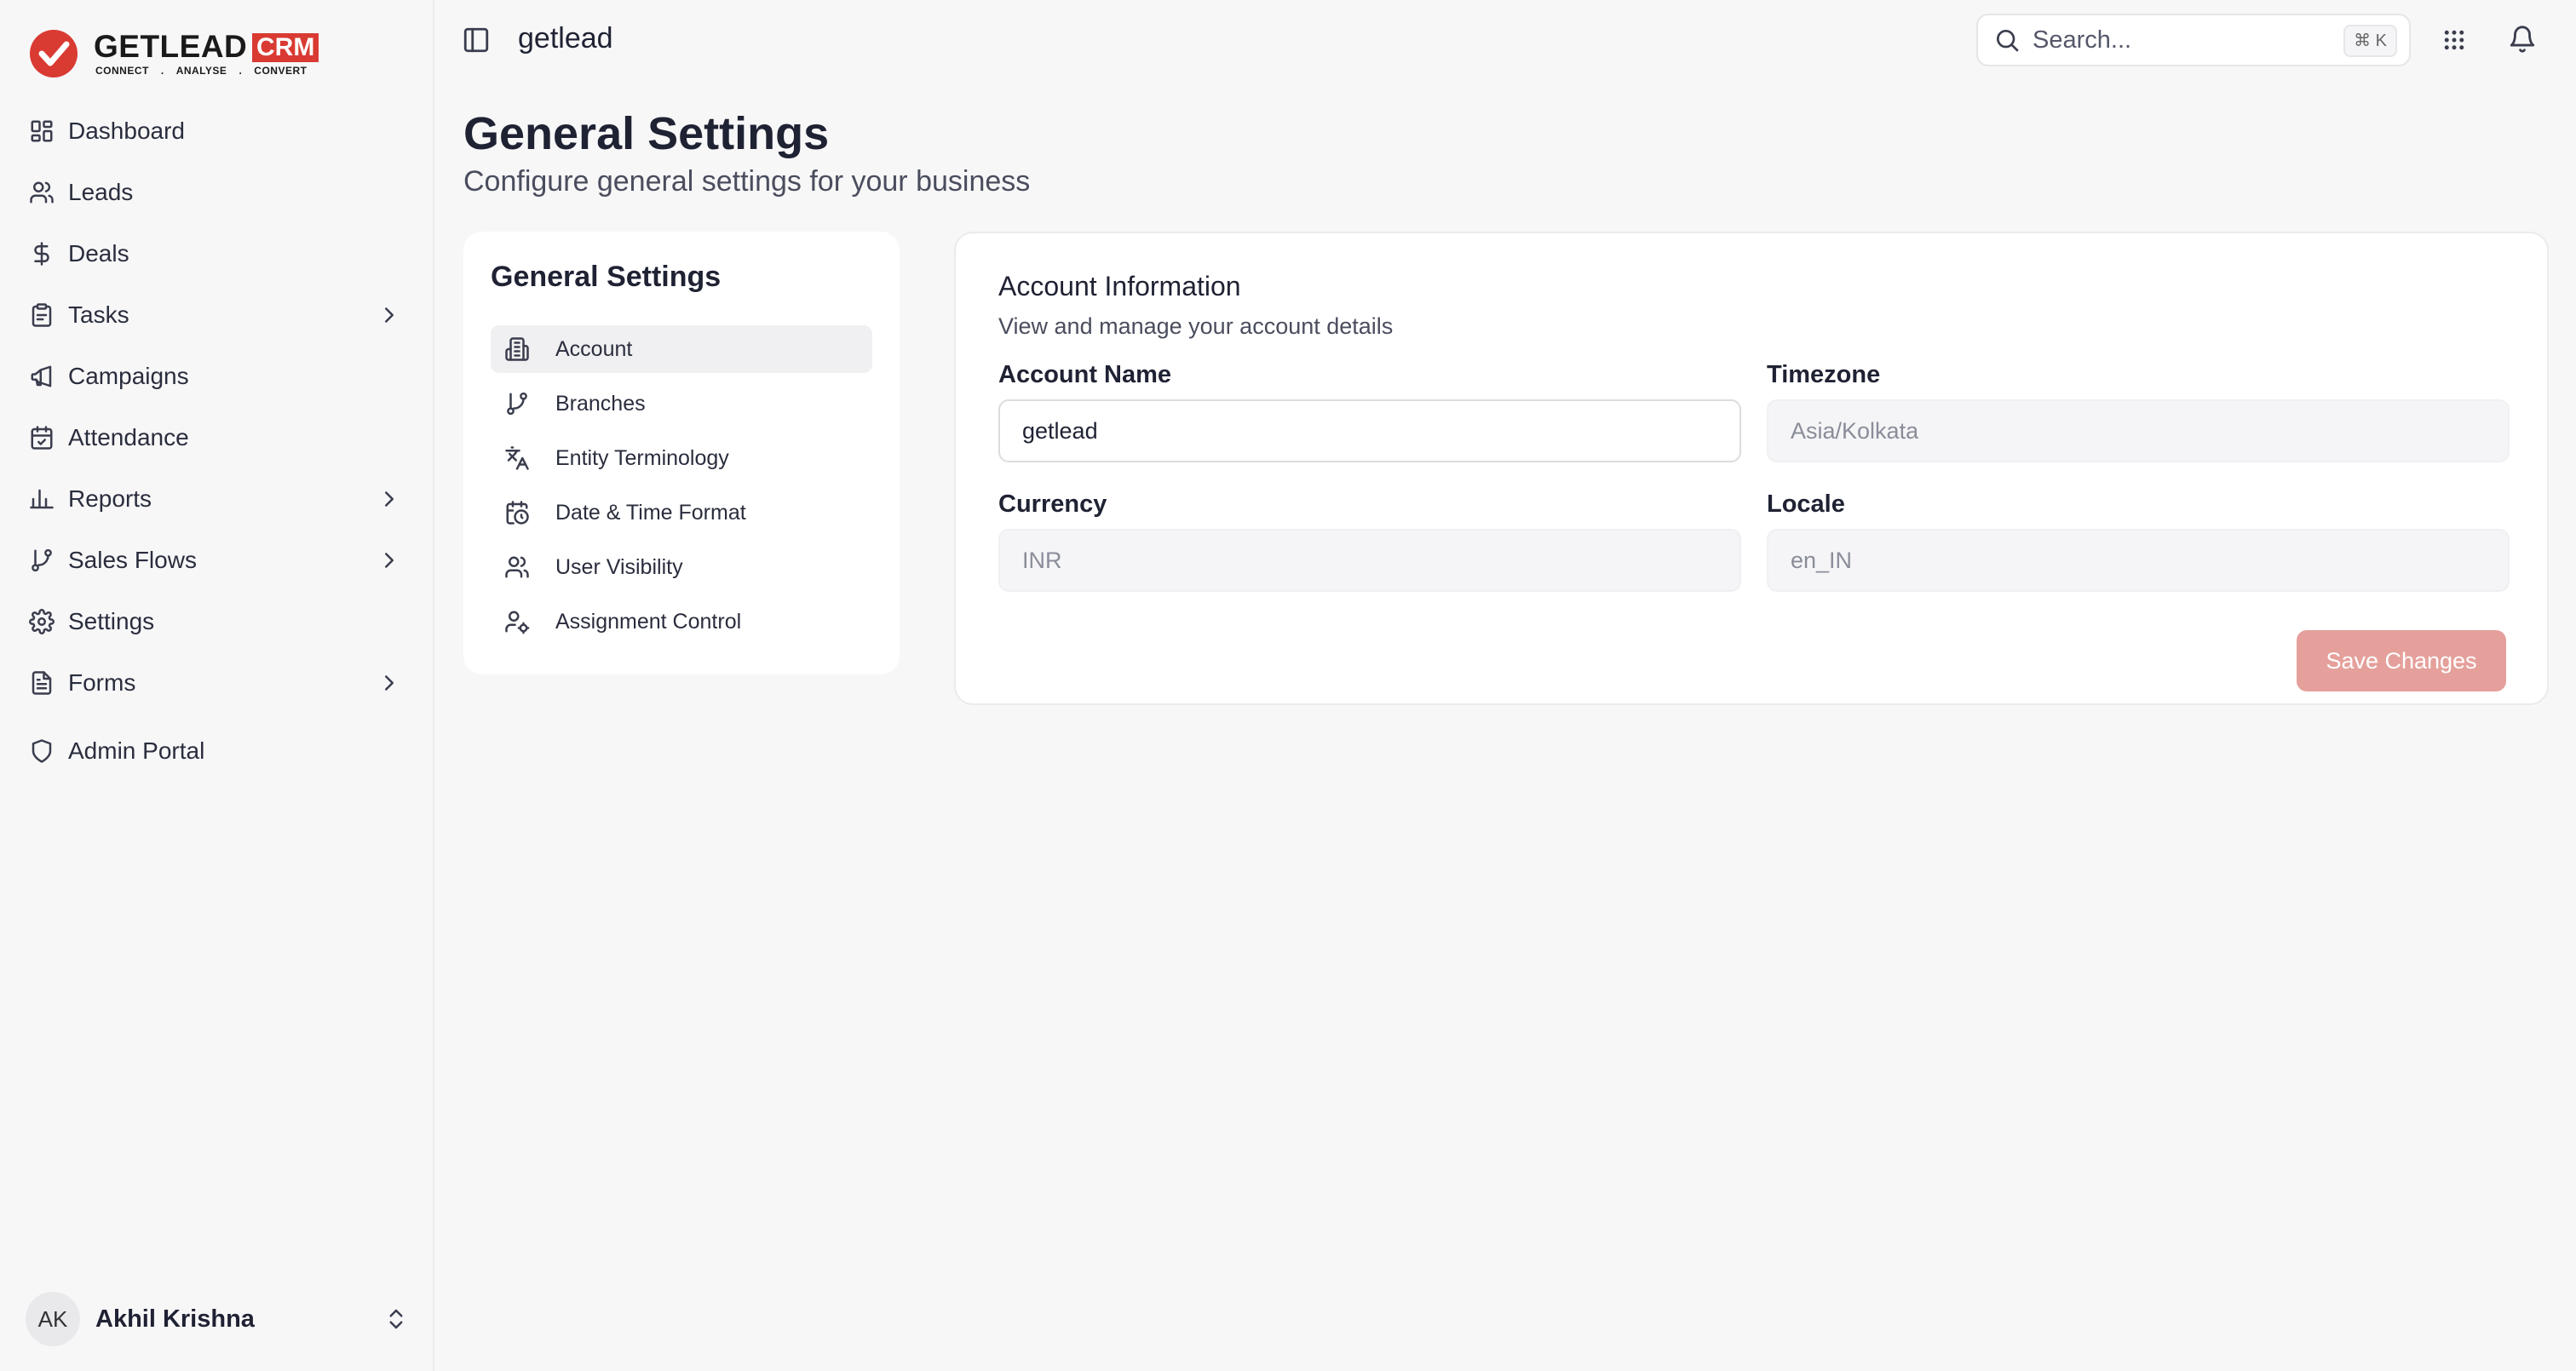  What do you see at coordinates (102, 682) in the screenshot?
I see `sidebar-item-label: Forms` at bounding box center [102, 682].